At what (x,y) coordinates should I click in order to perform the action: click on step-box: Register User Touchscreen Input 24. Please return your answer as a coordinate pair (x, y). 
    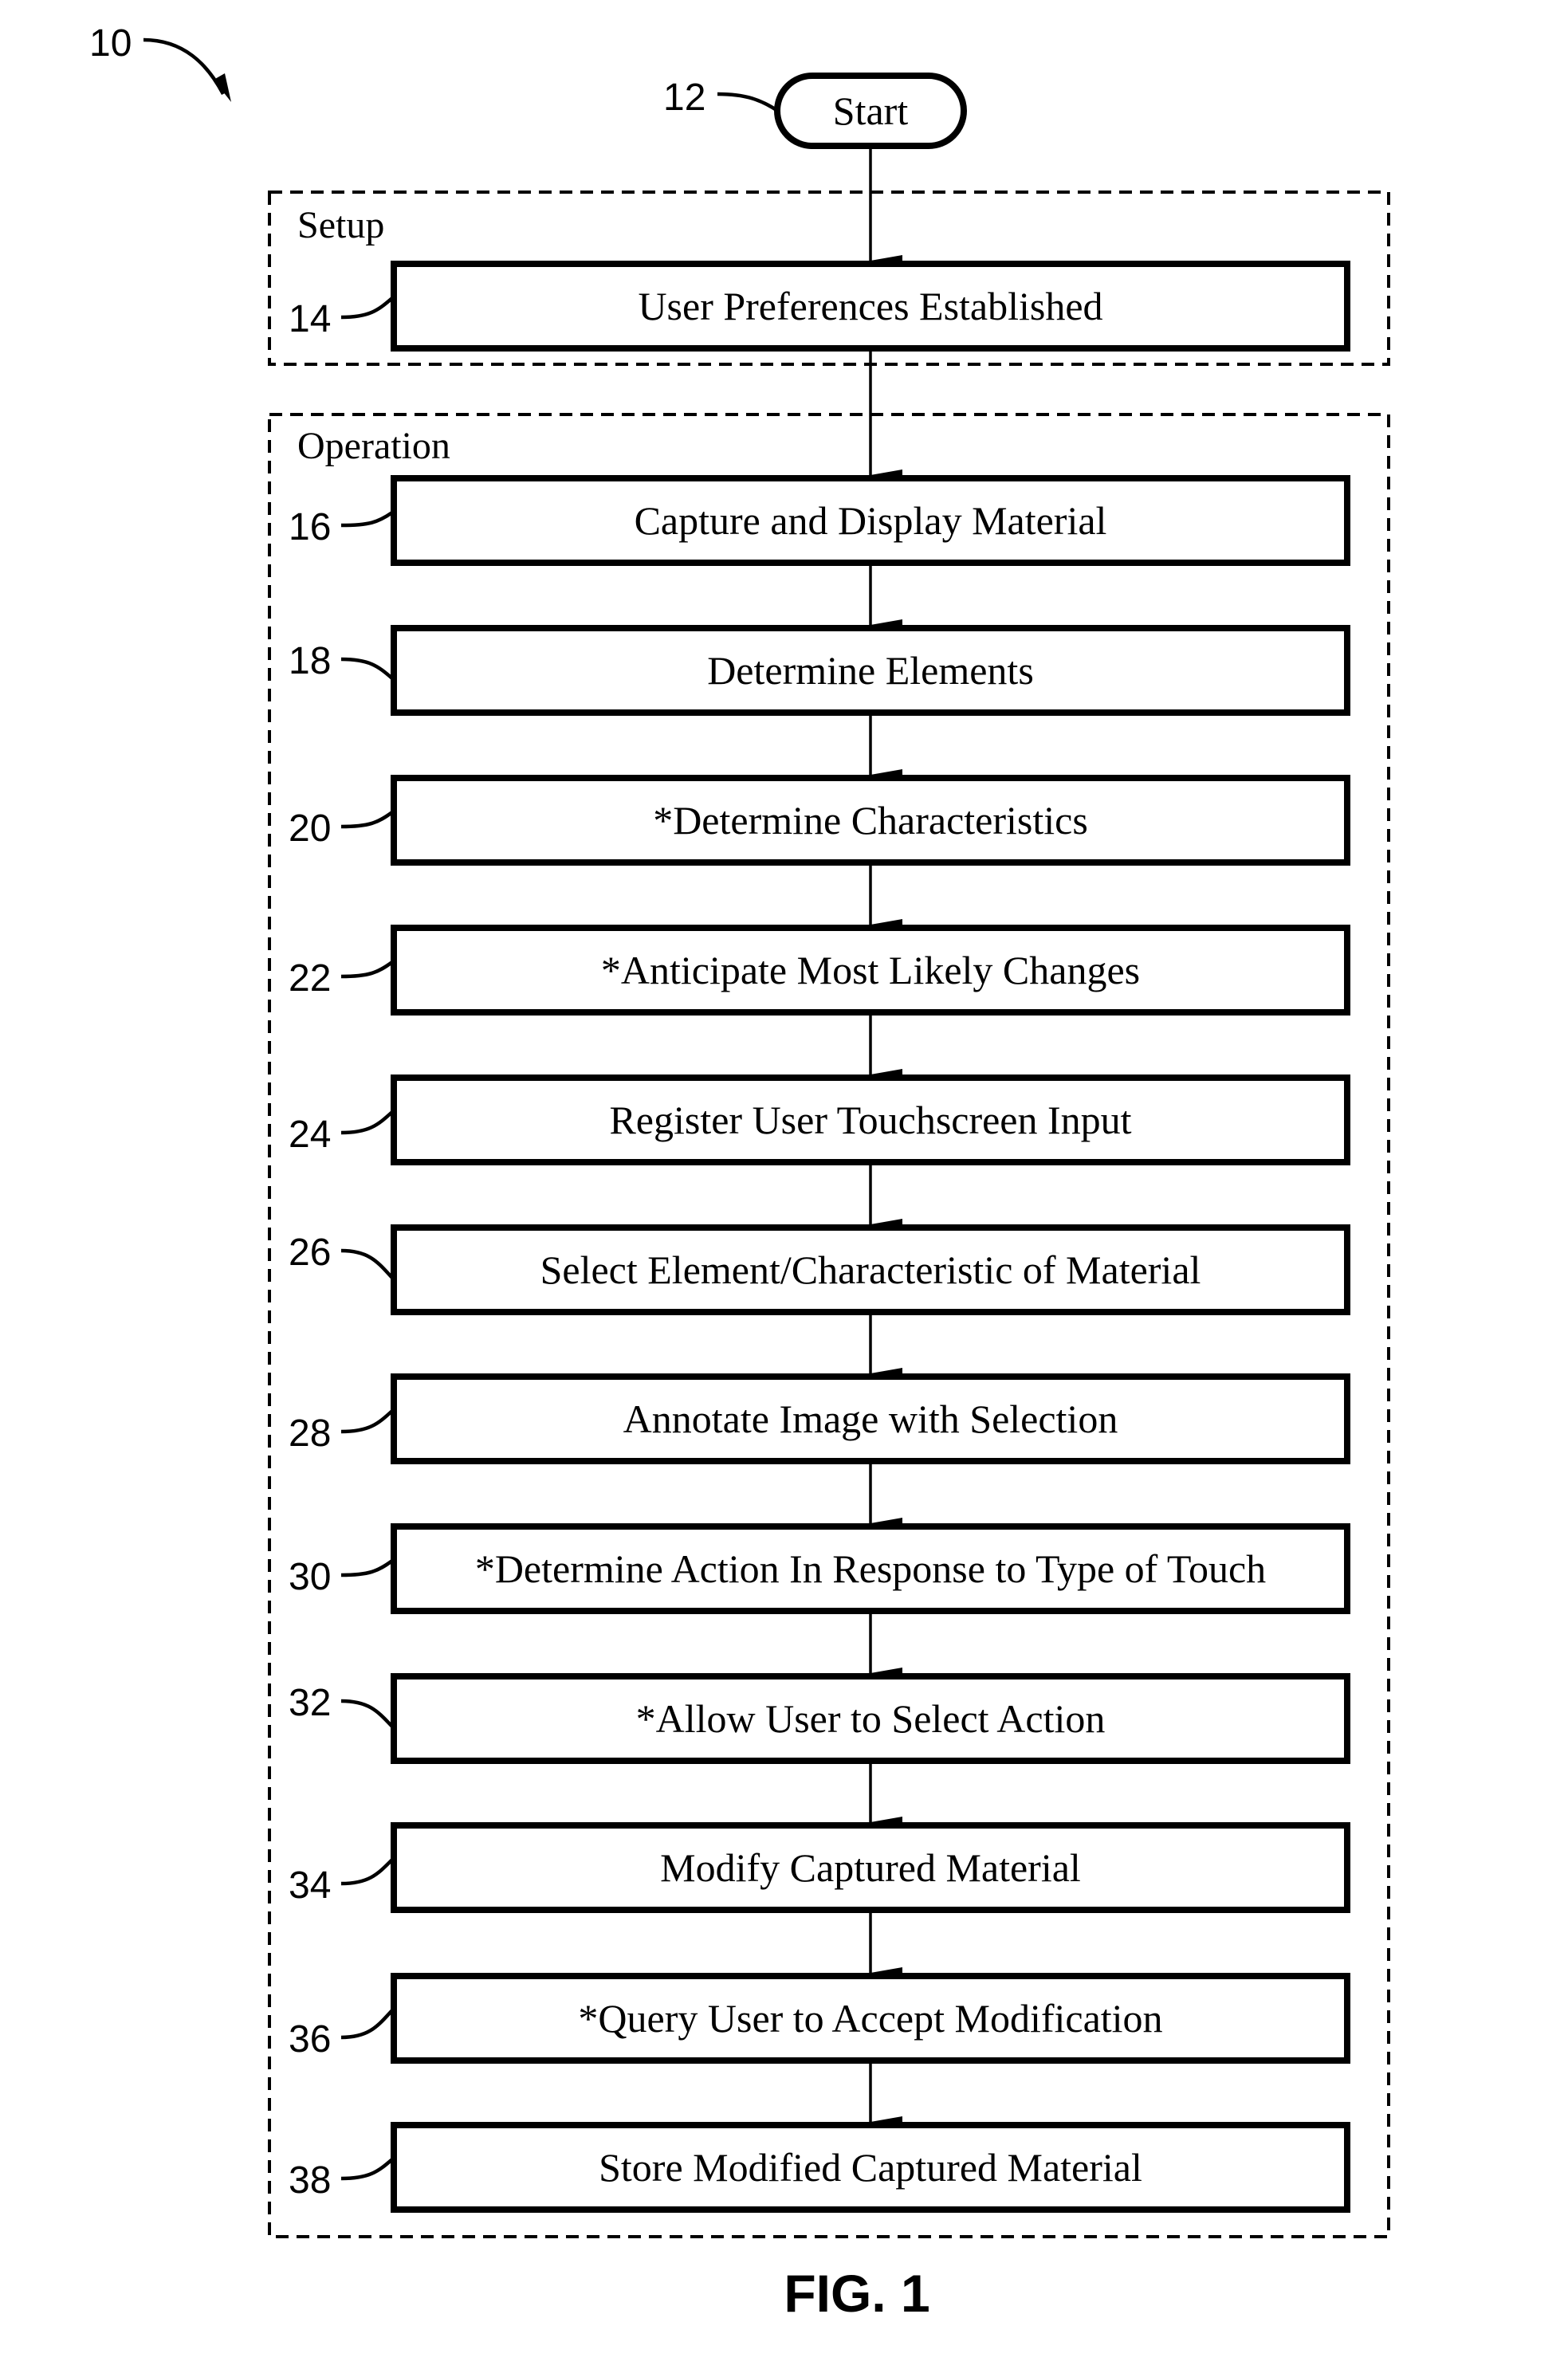
    Looking at the image, I should click on (819, 1119).